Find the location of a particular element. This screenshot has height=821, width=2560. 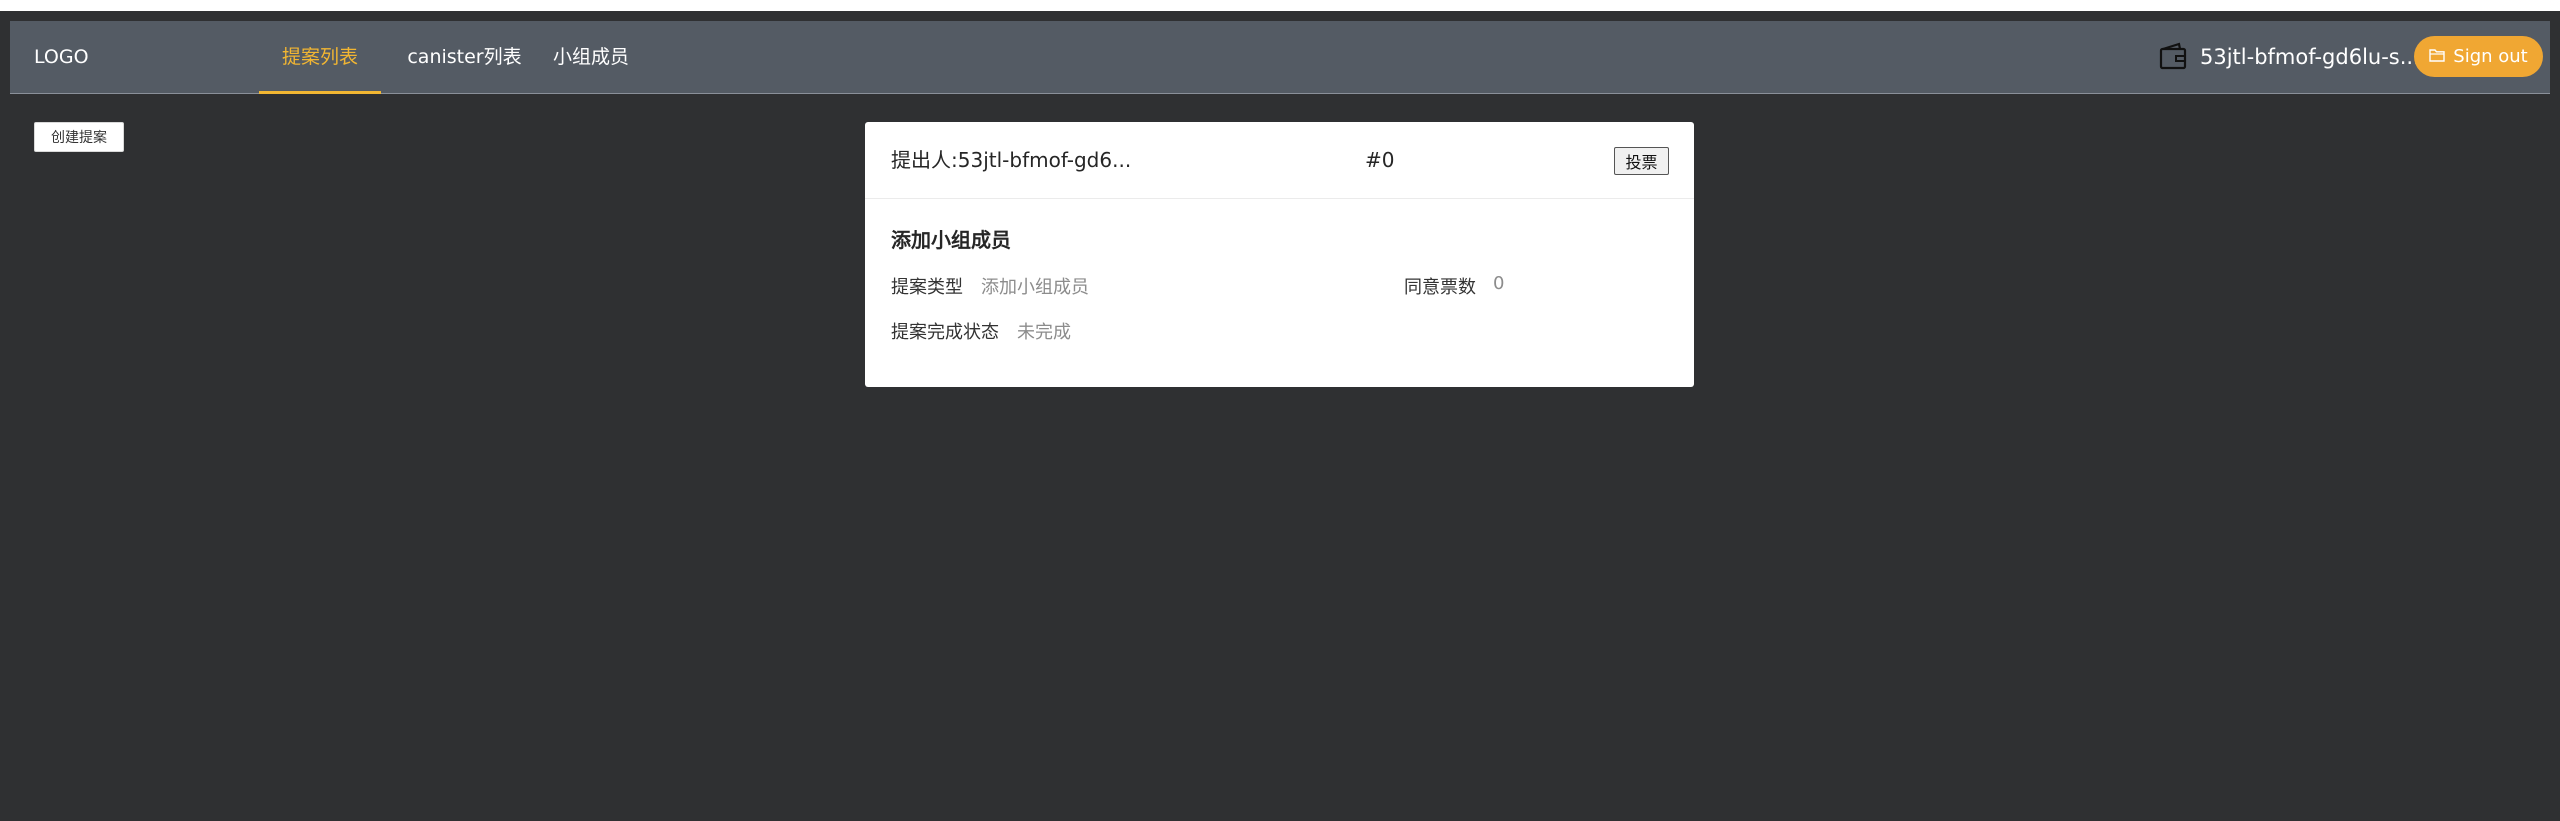

proposal-id: #0 is located at coordinates (1380, 160).